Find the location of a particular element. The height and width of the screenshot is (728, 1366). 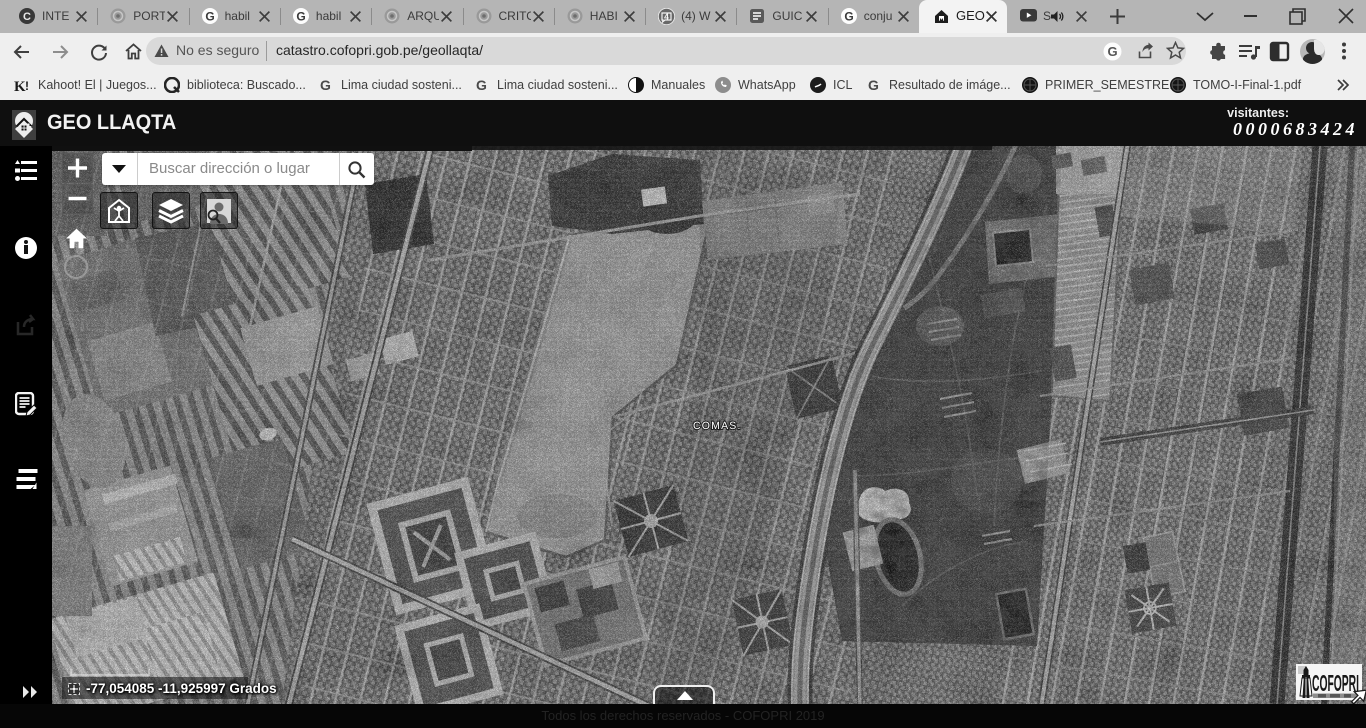

svg-text: C is located at coordinates (27, 17).